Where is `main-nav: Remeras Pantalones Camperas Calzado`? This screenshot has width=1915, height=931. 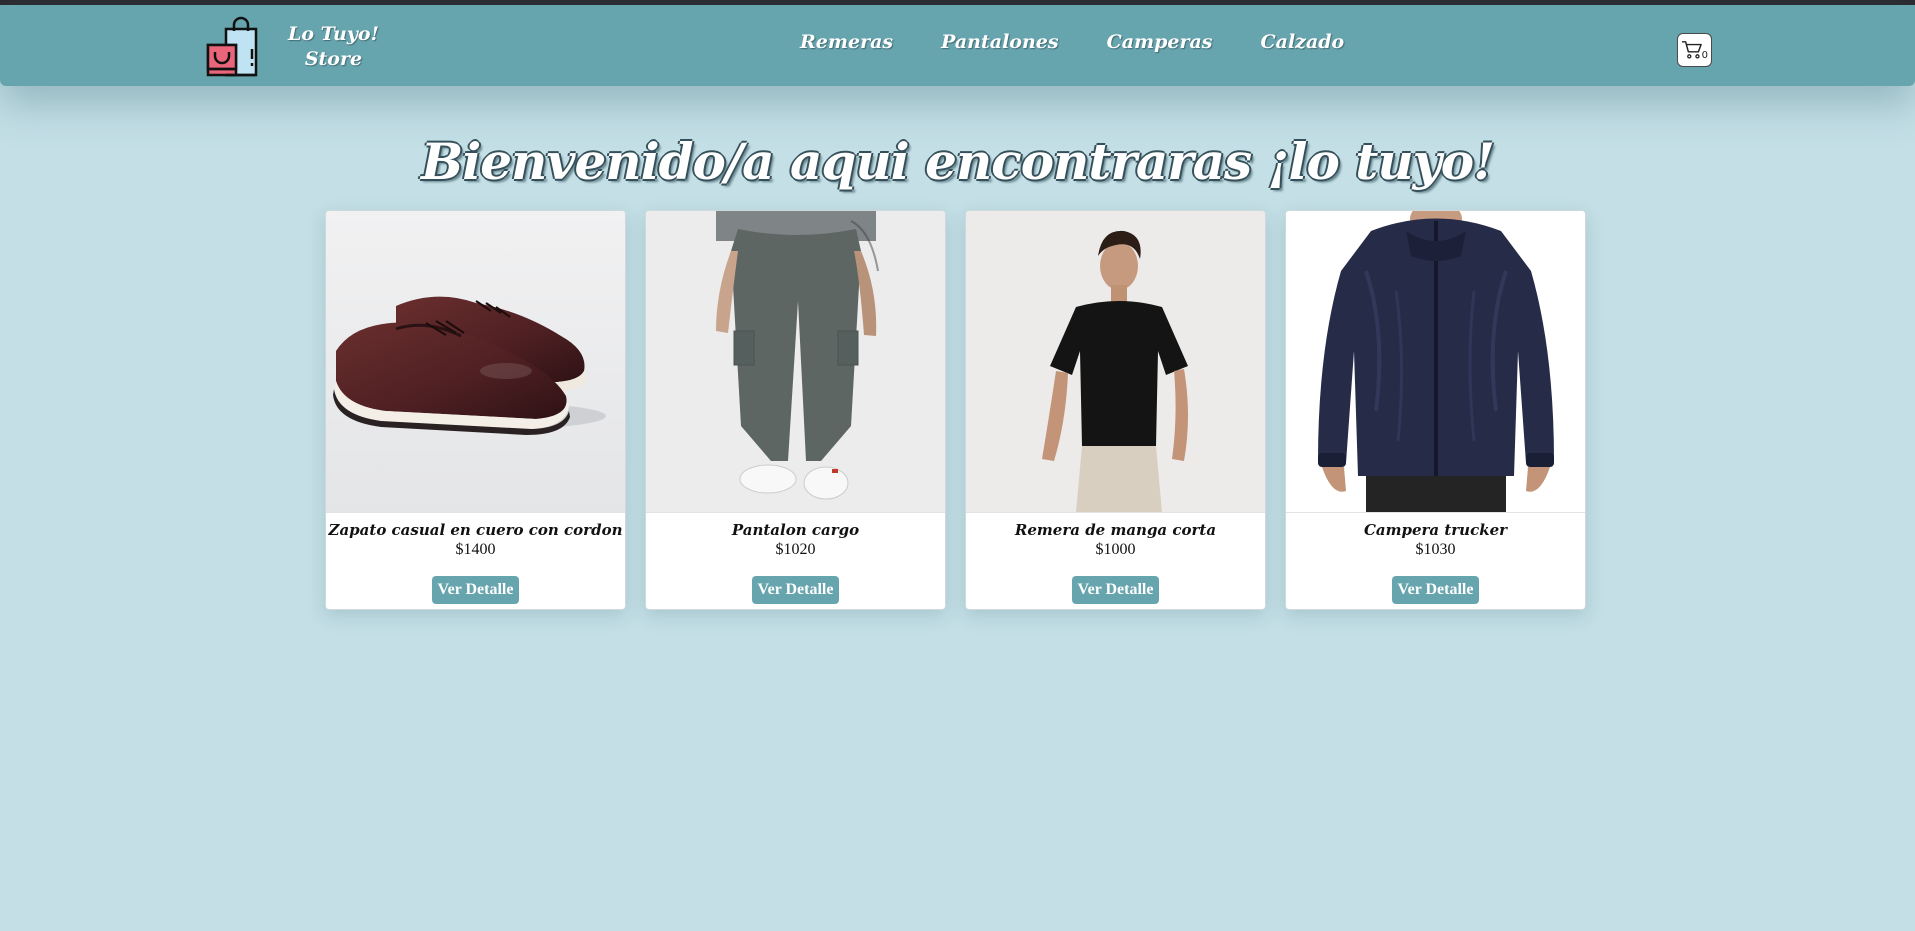
main-nav: Remeras Pantalones Camperas Calzado is located at coordinates (1096, 42).